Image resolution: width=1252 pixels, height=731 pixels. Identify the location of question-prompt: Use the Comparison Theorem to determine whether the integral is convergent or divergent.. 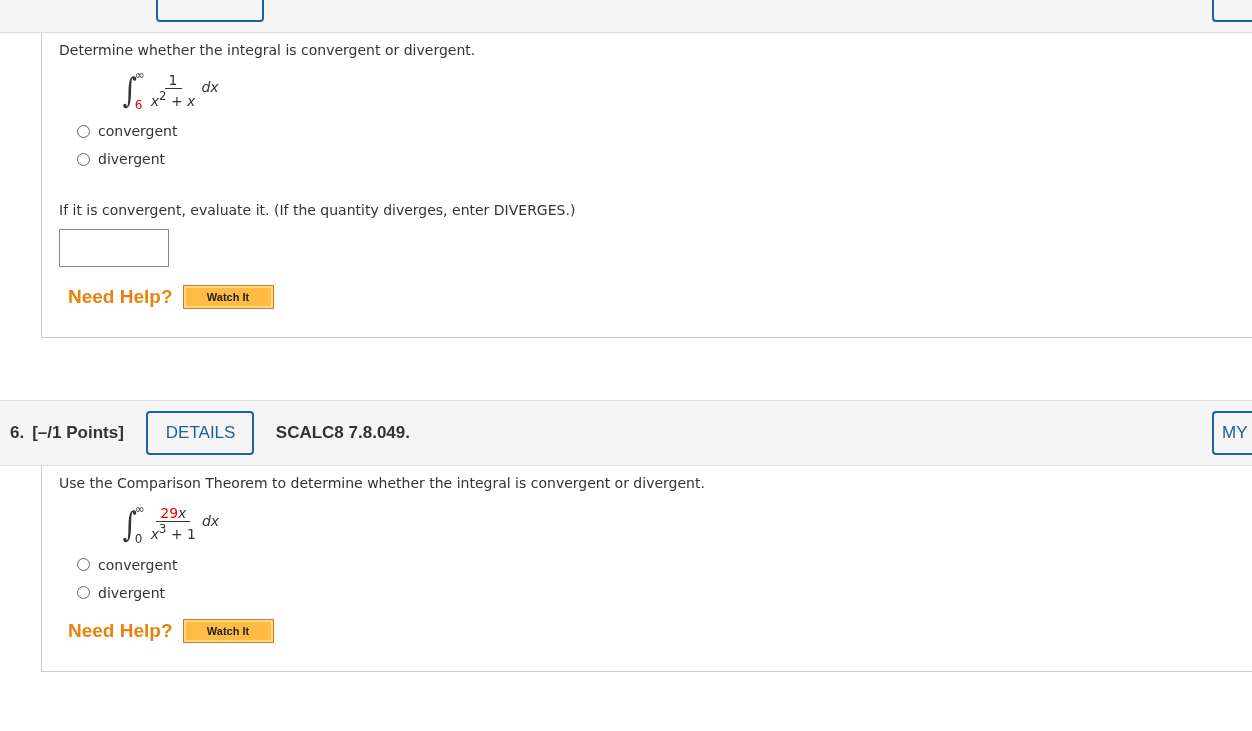
(382, 483).